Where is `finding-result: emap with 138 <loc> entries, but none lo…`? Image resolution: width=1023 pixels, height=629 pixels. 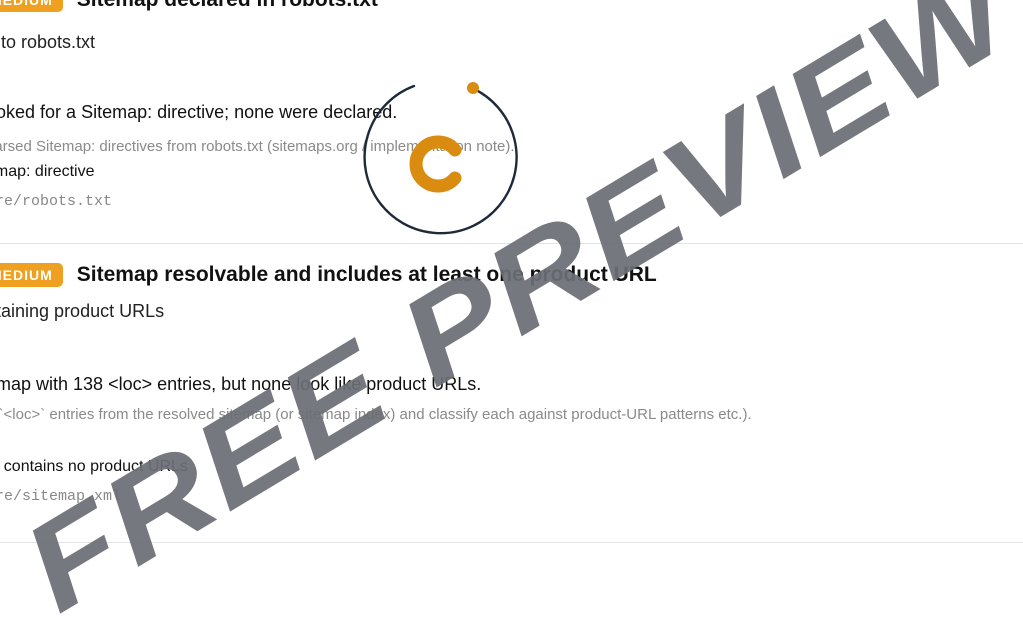 finding-result: emap with 138 <loc> entries, but none lo… is located at coordinates (241, 384).